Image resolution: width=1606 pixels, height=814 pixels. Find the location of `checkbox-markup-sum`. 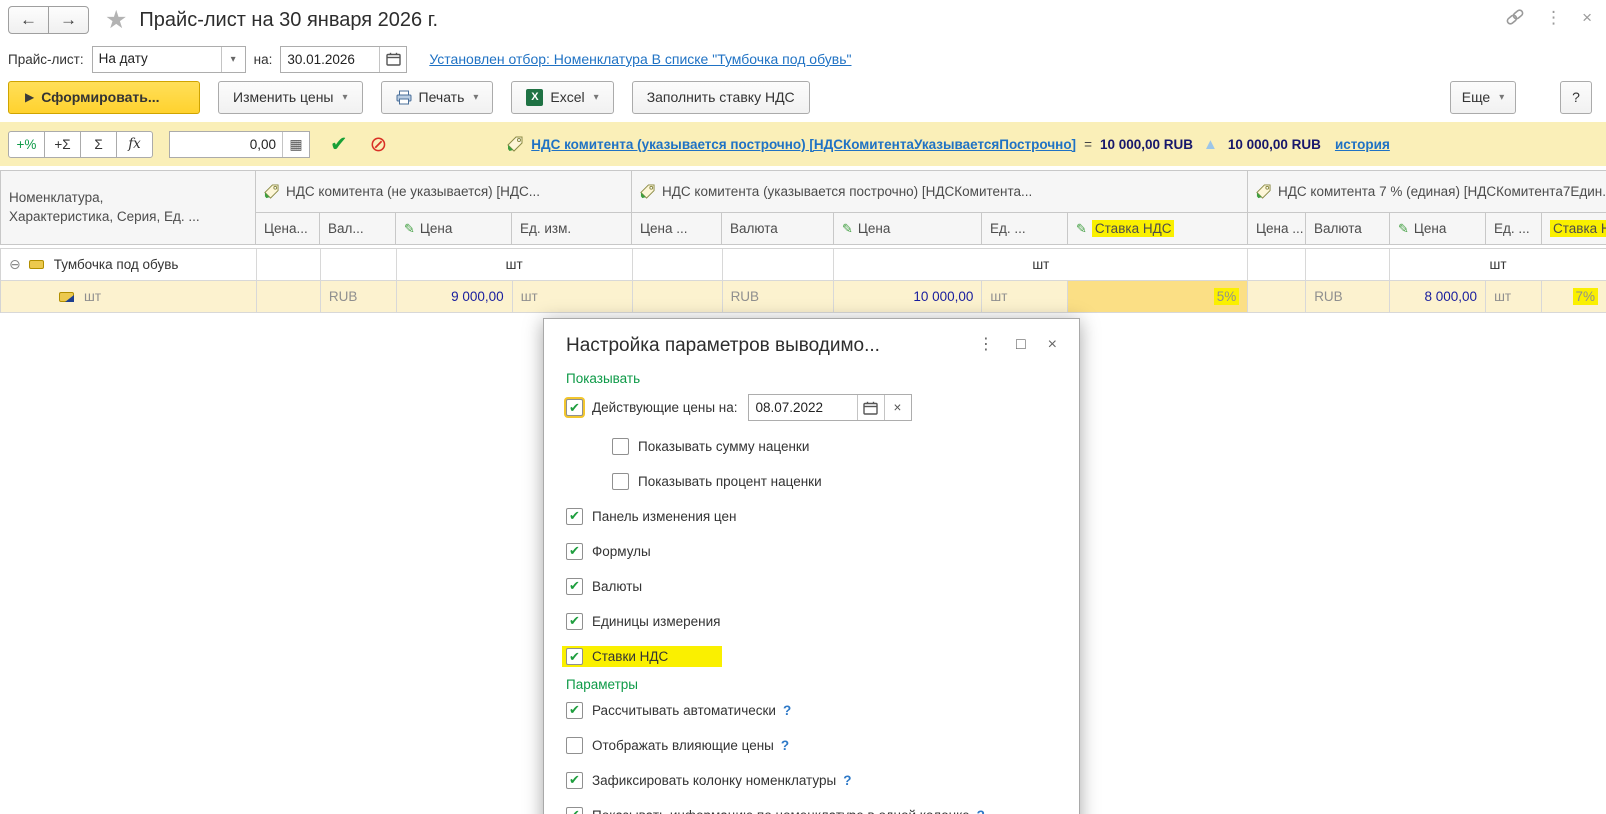

checkbox-markup-sum is located at coordinates (620, 446).